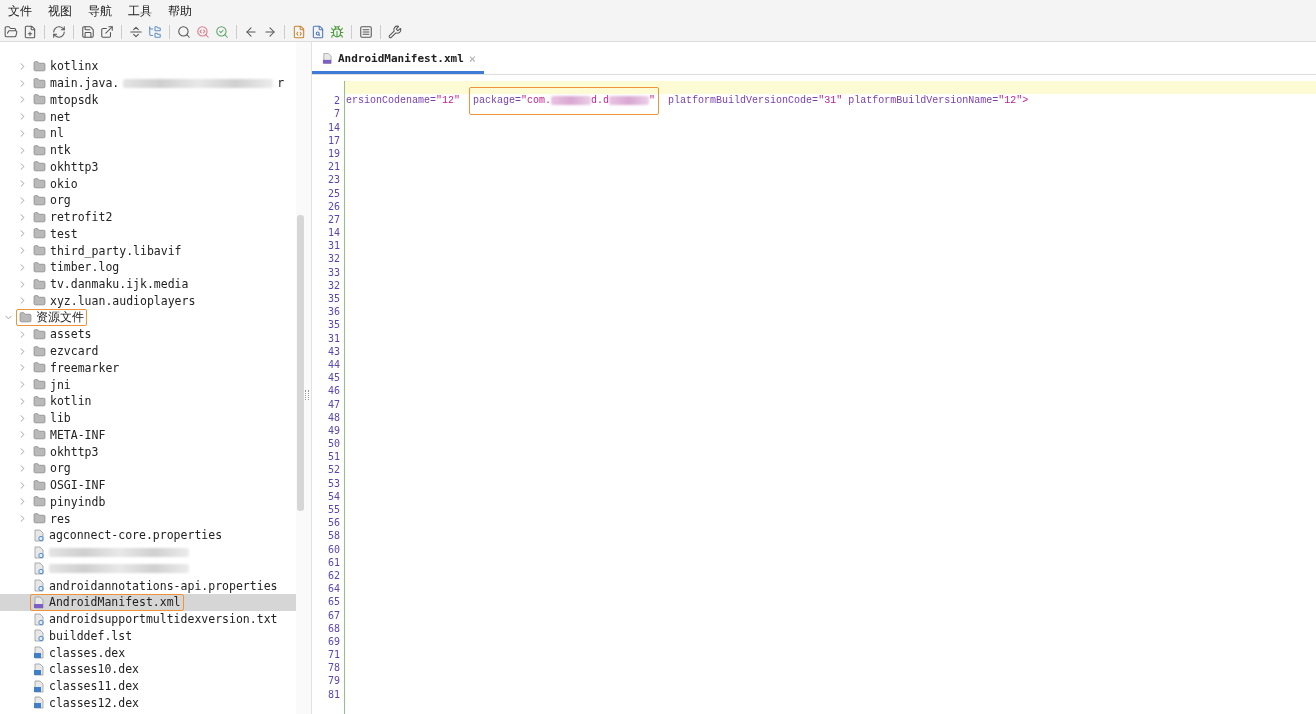 This screenshot has height=714, width=1316. I want to click on folder-tree-icon, so click(155, 31).